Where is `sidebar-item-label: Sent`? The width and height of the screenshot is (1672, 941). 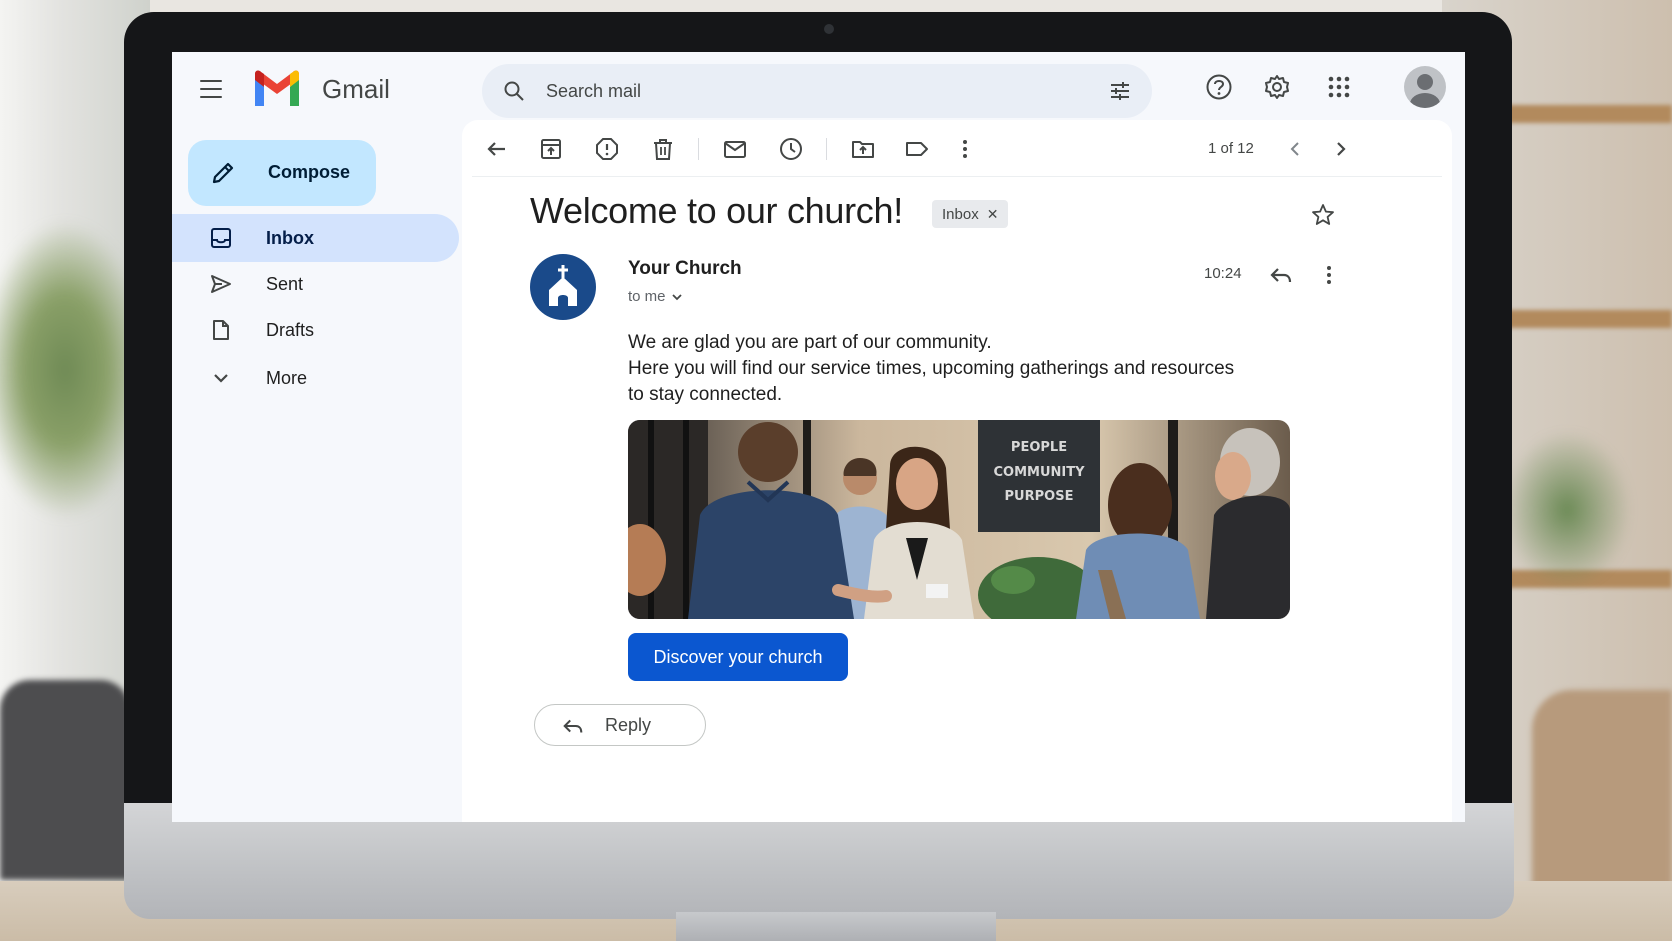
sidebar-item-label: Sent is located at coordinates (285, 284).